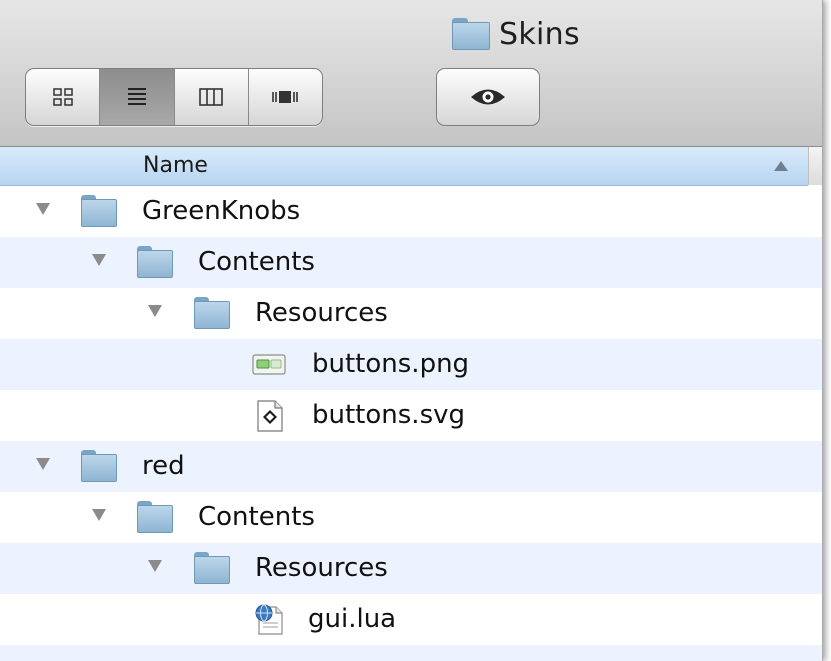  What do you see at coordinates (175, 165) in the screenshot?
I see `name-column-label: Name` at bounding box center [175, 165].